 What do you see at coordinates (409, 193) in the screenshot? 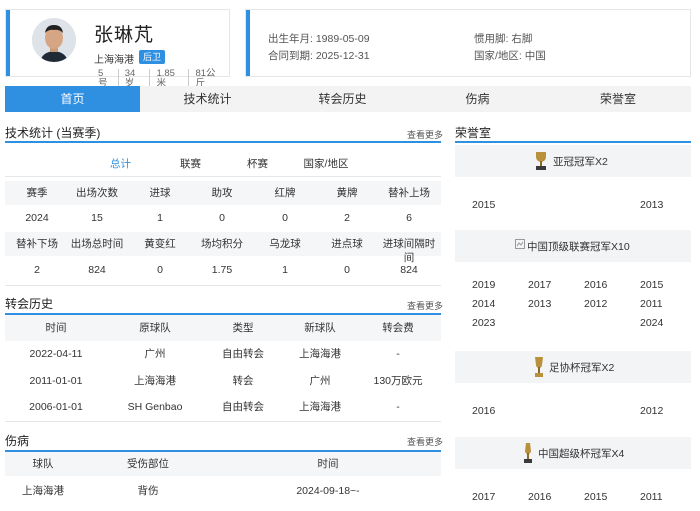
I see `stats-header-cell: 替补上场` at bounding box center [409, 193].